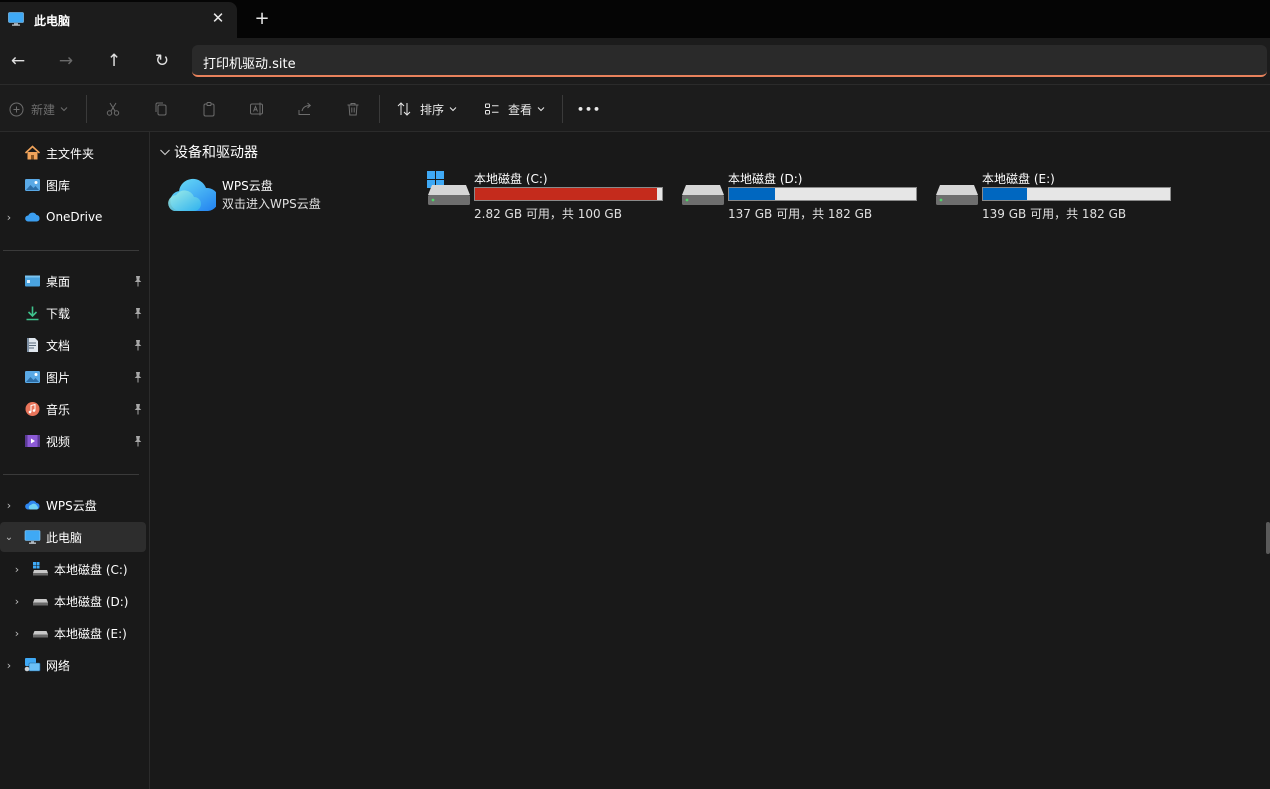  What do you see at coordinates (1018, 179) in the screenshot?
I see `drive-name: 本地磁盘 (E:)` at bounding box center [1018, 179].